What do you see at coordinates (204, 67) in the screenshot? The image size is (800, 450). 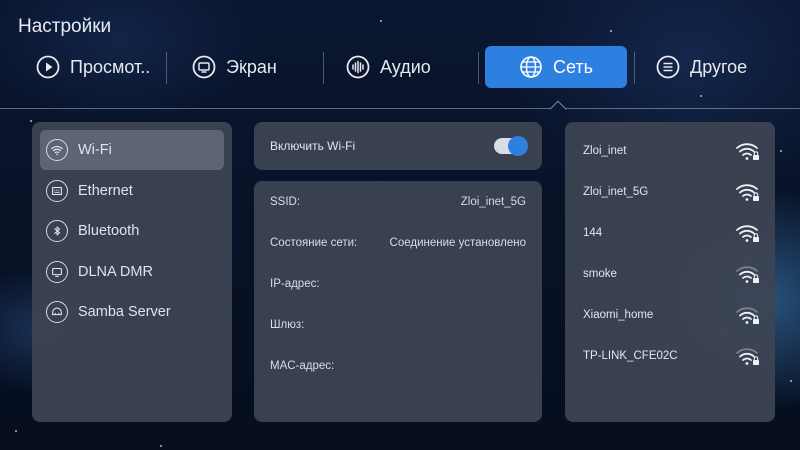 I see `monitor-icon` at bounding box center [204, 67].